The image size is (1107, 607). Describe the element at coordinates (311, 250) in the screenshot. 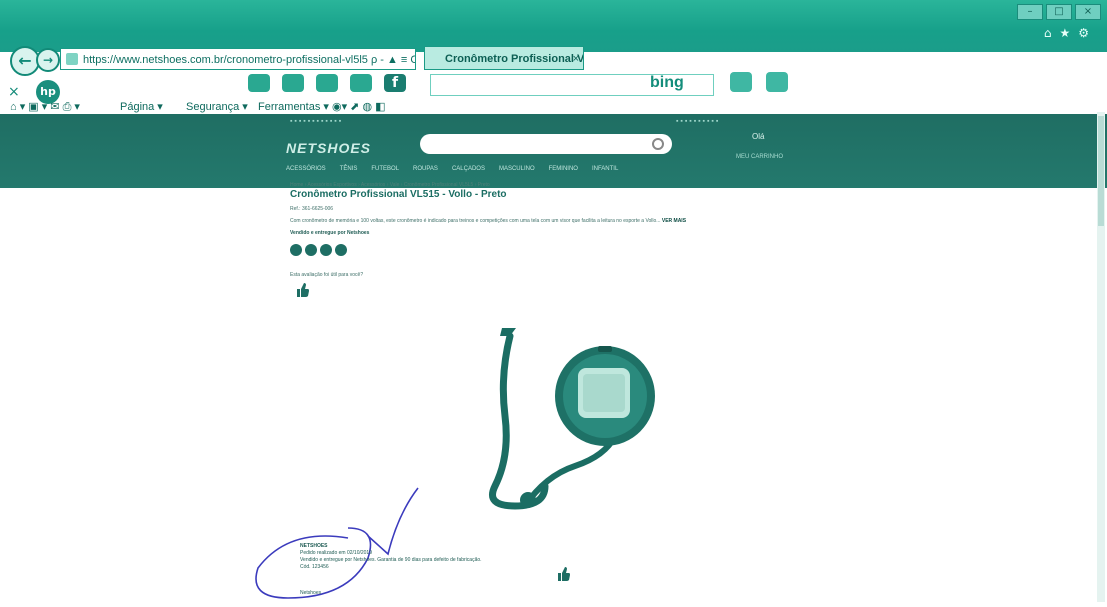

I see `share-twitter-icon` at that location.